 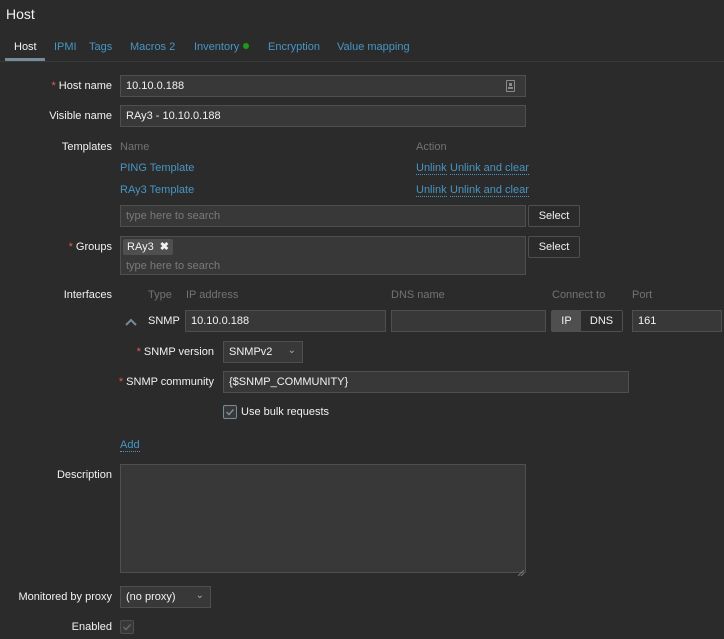 I want to click on groups-label-text: Groups, so click(x=93, y=247).